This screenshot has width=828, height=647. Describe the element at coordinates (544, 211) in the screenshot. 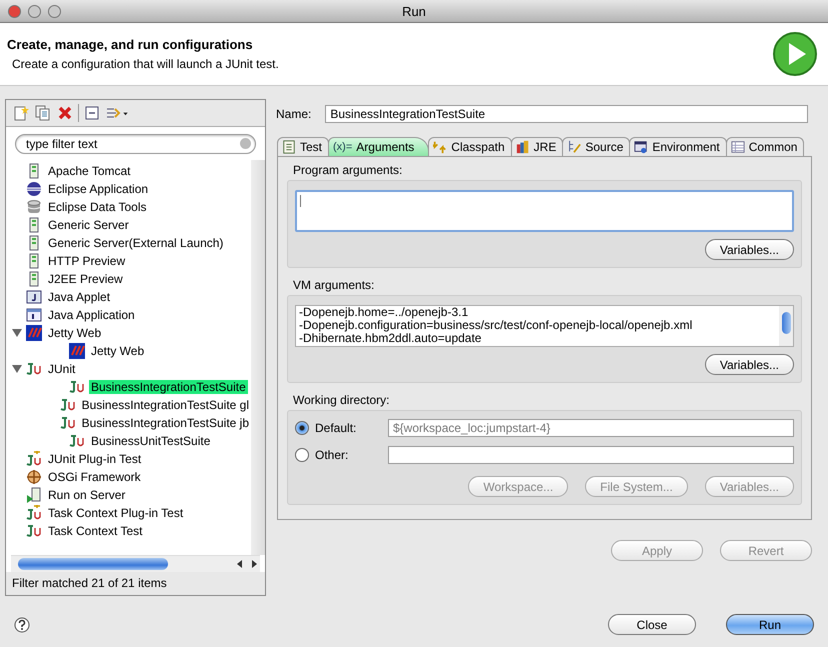

I see `program-arguments-field` at that location.